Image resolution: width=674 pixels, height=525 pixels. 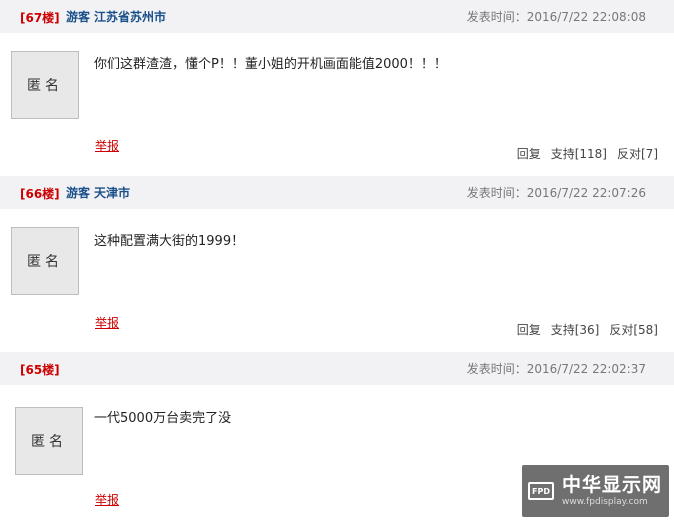 I want to click on fpd-logo-icon: FPD, so click(x=541, y=491).